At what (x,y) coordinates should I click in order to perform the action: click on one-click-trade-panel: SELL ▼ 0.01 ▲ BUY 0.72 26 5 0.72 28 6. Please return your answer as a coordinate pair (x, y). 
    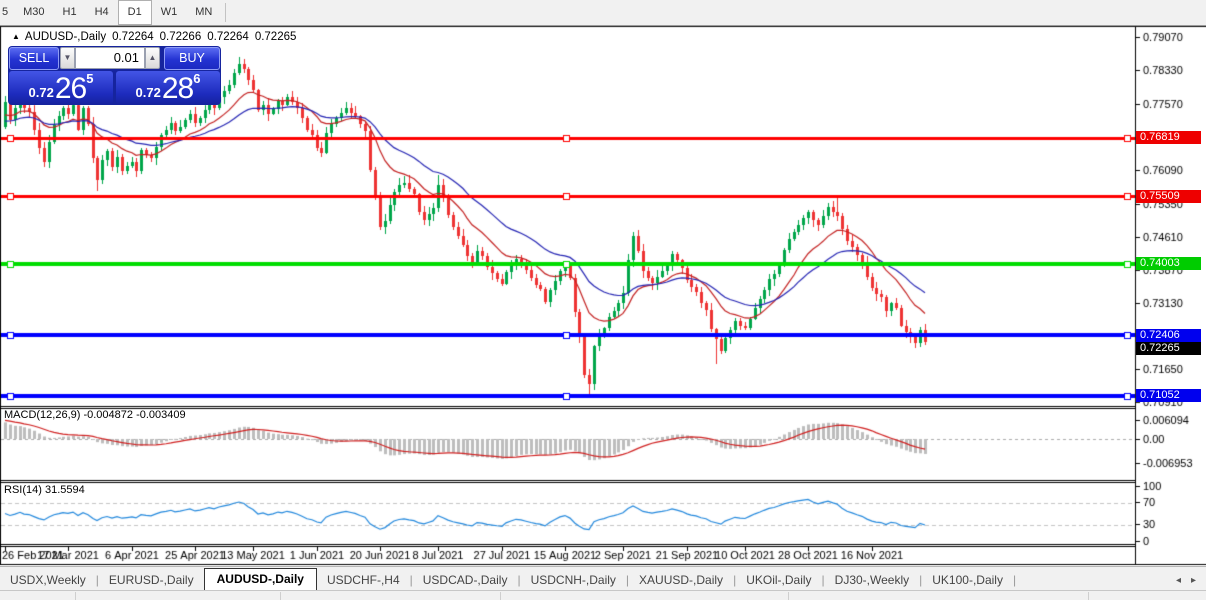
    Looking at the image, I should click on (114, 75).